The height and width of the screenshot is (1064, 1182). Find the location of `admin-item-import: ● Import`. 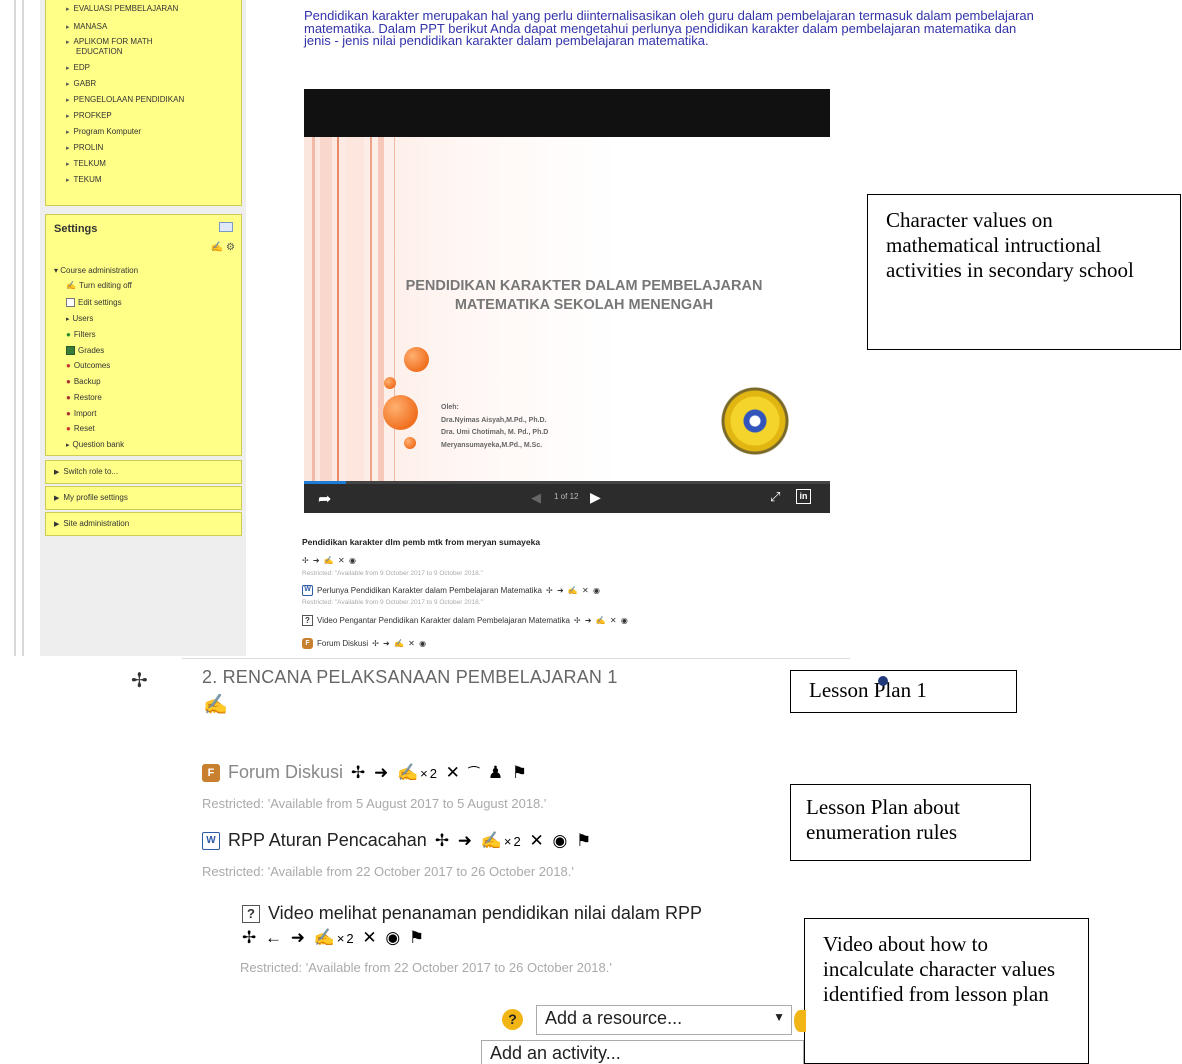

admin-item-import: ● Import is located at coordinates (81, 413).